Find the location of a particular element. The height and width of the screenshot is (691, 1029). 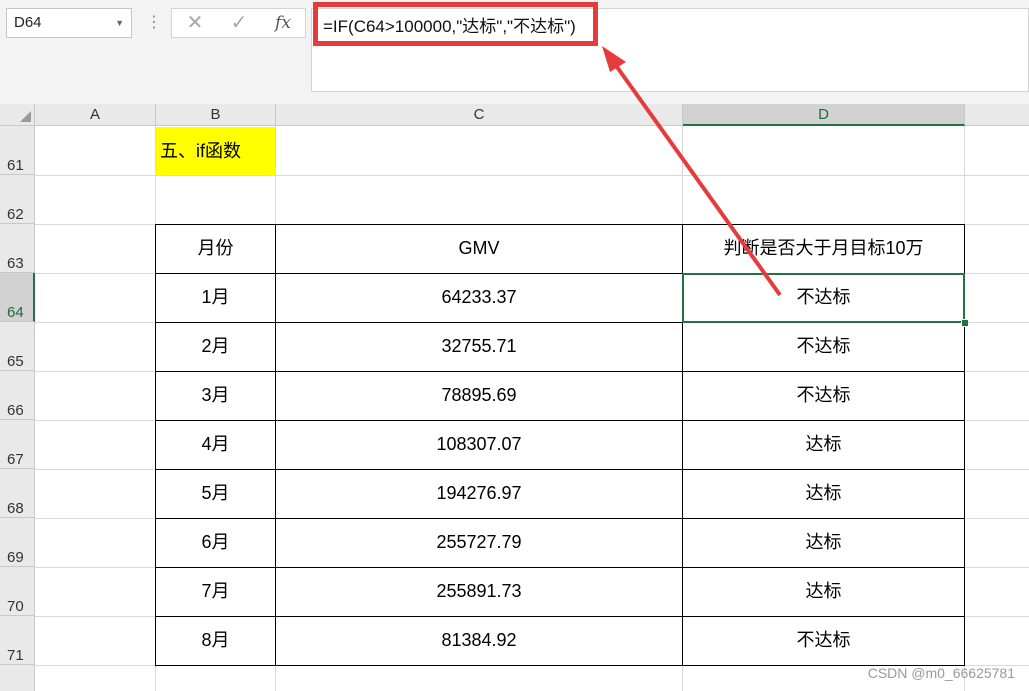

annotation-arrow is located at coordinates (692, 171).